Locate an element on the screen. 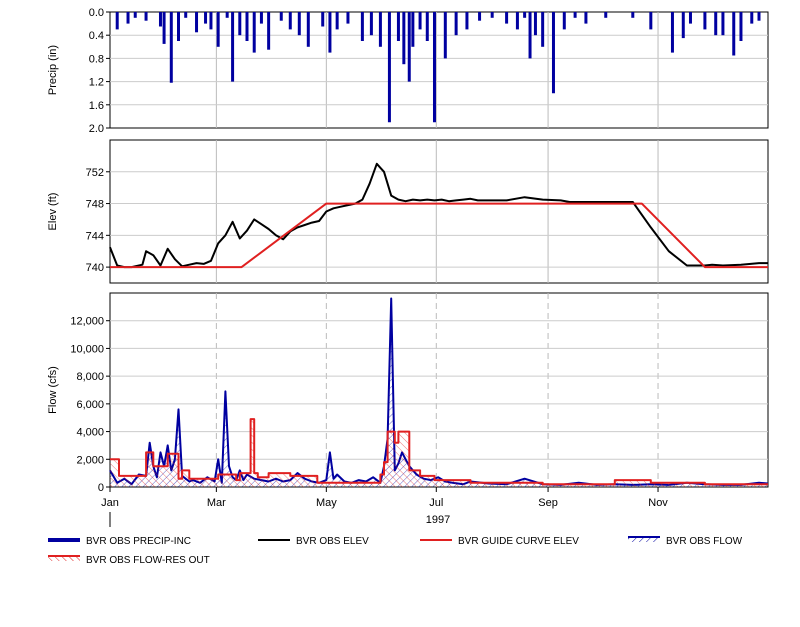  x-tick-label: May is located at coordinates (326, 503).